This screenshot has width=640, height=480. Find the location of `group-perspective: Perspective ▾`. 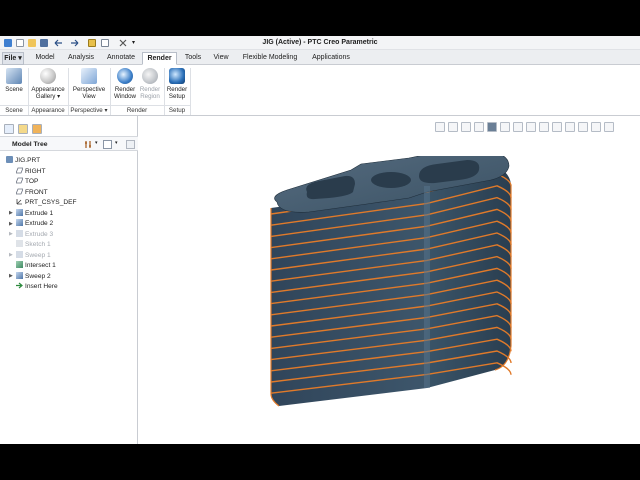

group-perspective: Perspective ▾ is located at coordinates (89, 110).